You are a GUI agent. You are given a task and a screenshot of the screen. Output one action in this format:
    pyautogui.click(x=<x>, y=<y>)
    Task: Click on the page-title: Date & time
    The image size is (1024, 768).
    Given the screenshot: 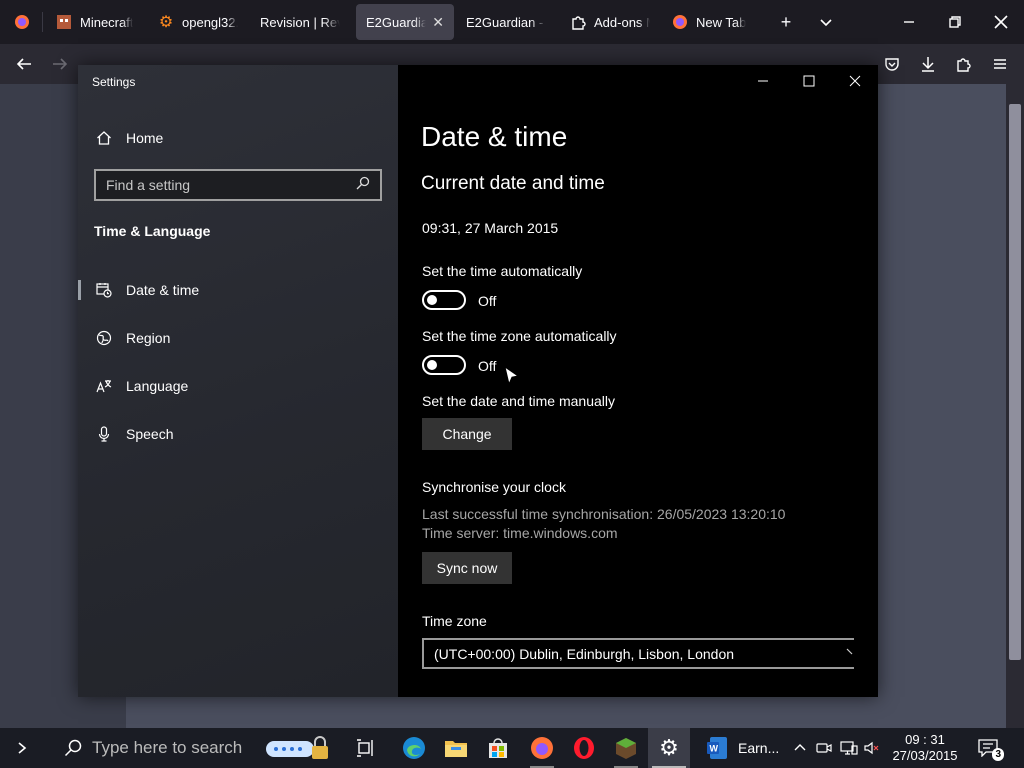 What is the action you would take?
    pyautogui.click(x=494, y=136)
    